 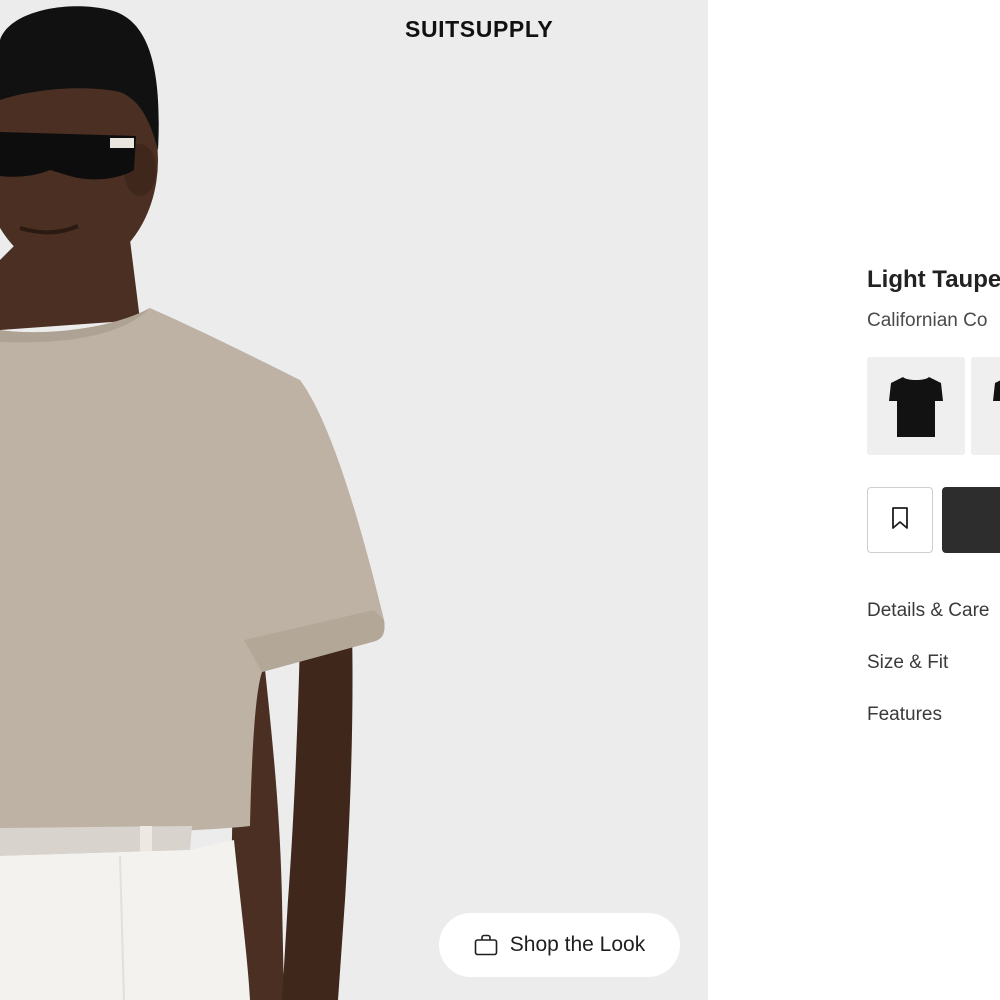 What do you see at coordinates (486, 945) in the screenshot?
I see `shopping-bag-icon` at bounding box center [486, 945].